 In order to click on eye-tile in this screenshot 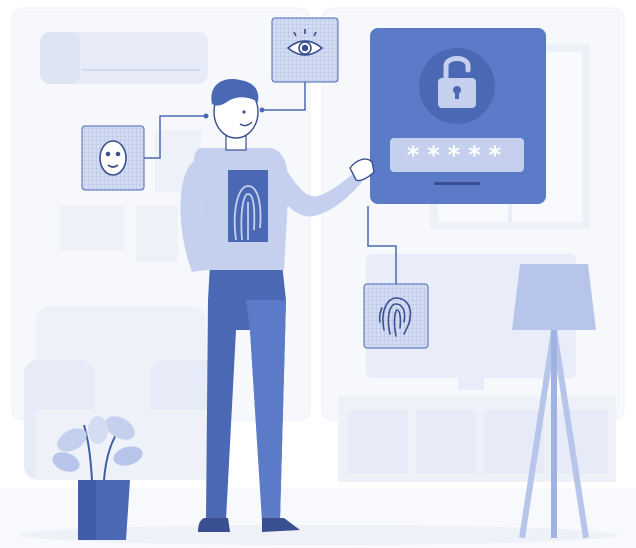, I will do `click(305, 50)`.